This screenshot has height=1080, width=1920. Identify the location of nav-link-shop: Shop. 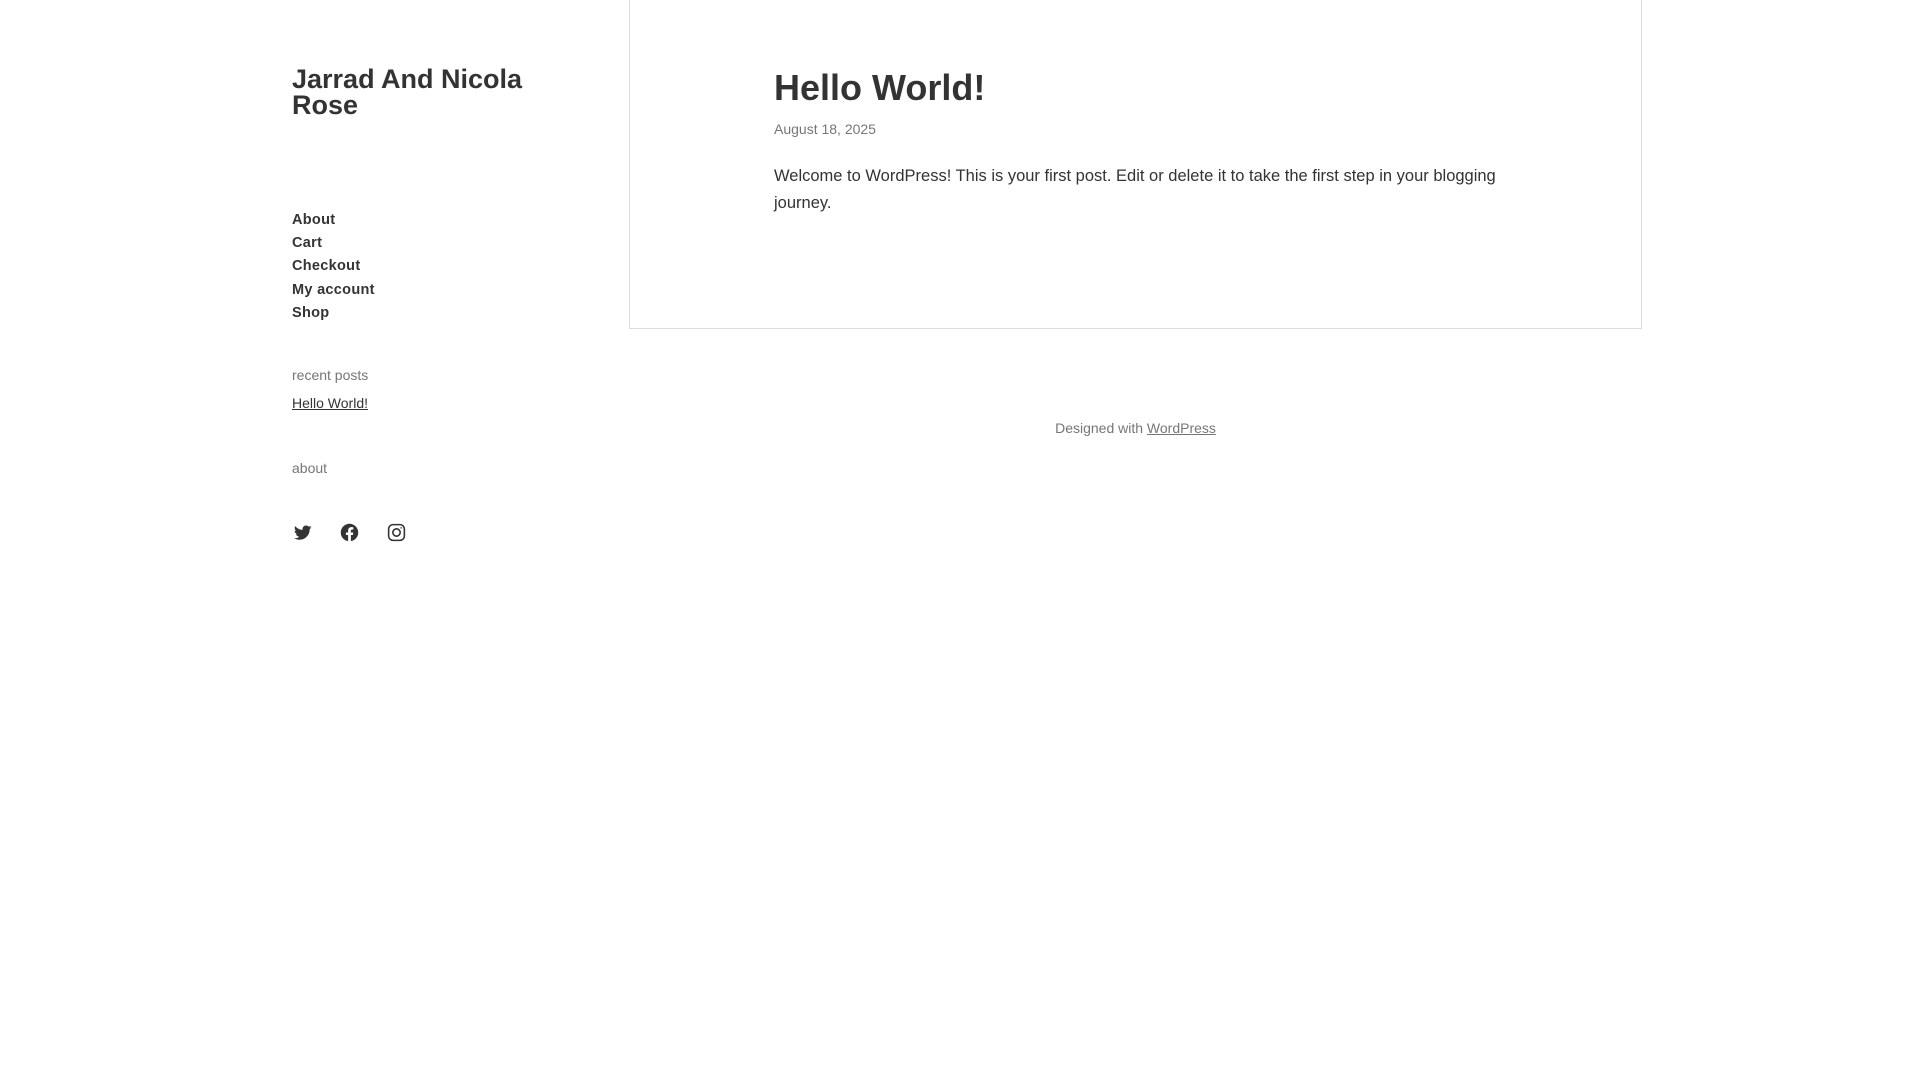
(310, 313).